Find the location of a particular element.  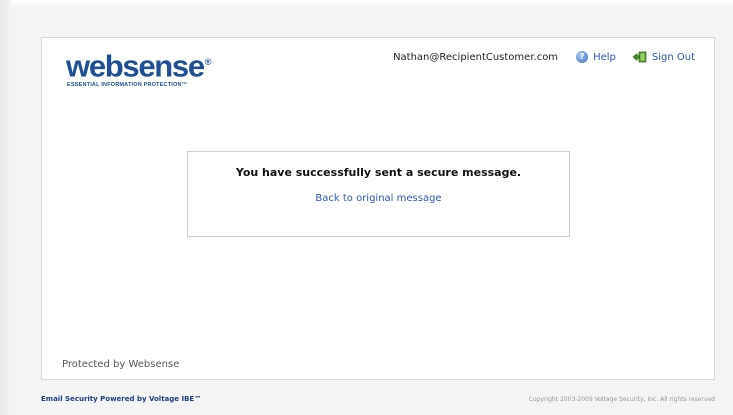

window-top-edge is located at coordinates (366, 4).